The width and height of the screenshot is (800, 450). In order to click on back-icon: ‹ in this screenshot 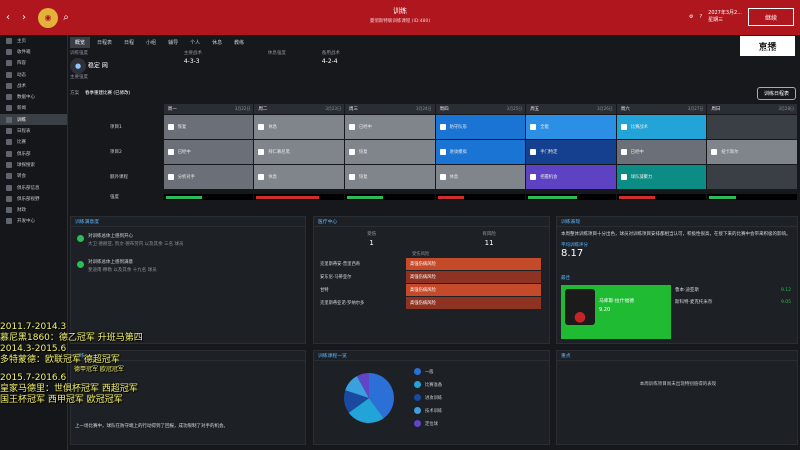, I will do `click(8, 18)`.